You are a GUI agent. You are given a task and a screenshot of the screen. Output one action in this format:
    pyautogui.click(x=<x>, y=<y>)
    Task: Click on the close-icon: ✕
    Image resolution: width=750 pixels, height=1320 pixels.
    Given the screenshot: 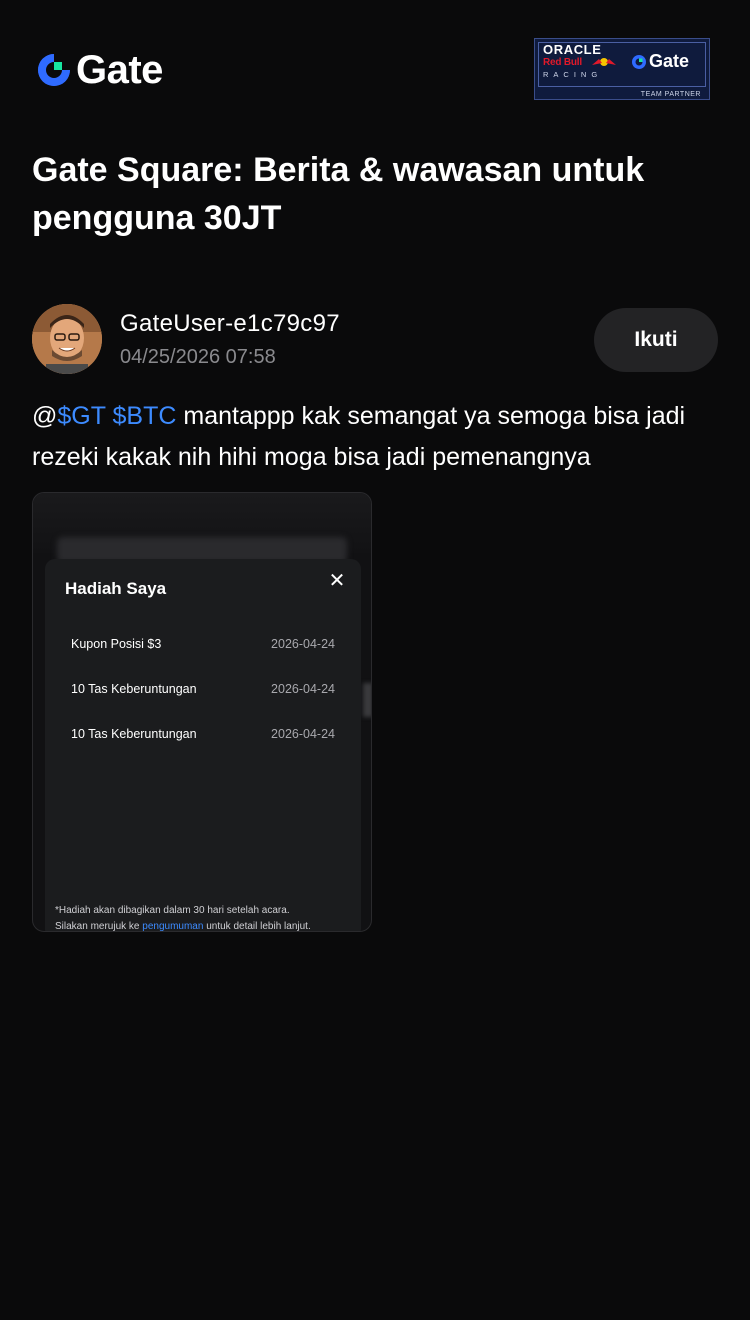 What is the action you would take?
    pyautogui.click(x=337, y=581)
    